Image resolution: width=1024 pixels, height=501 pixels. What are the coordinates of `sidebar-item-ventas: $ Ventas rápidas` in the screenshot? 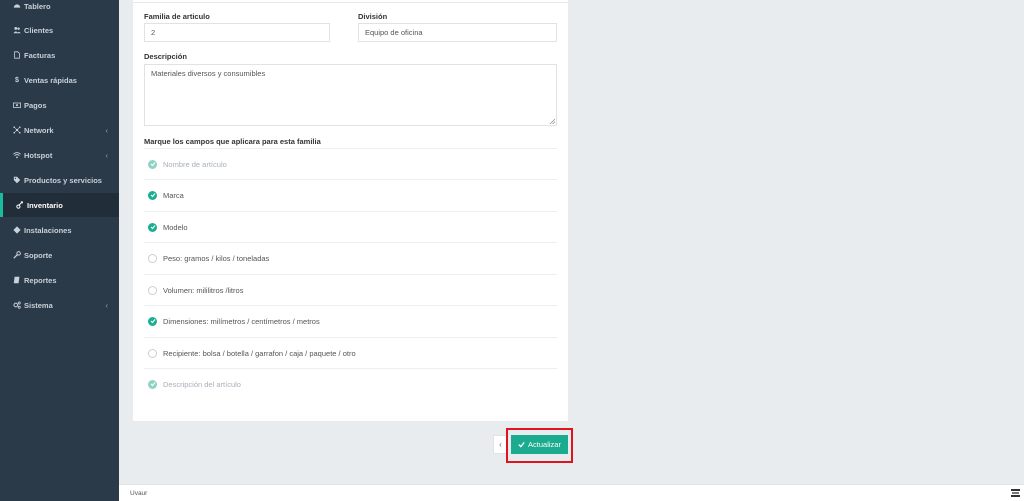 It's located at (59, 80).